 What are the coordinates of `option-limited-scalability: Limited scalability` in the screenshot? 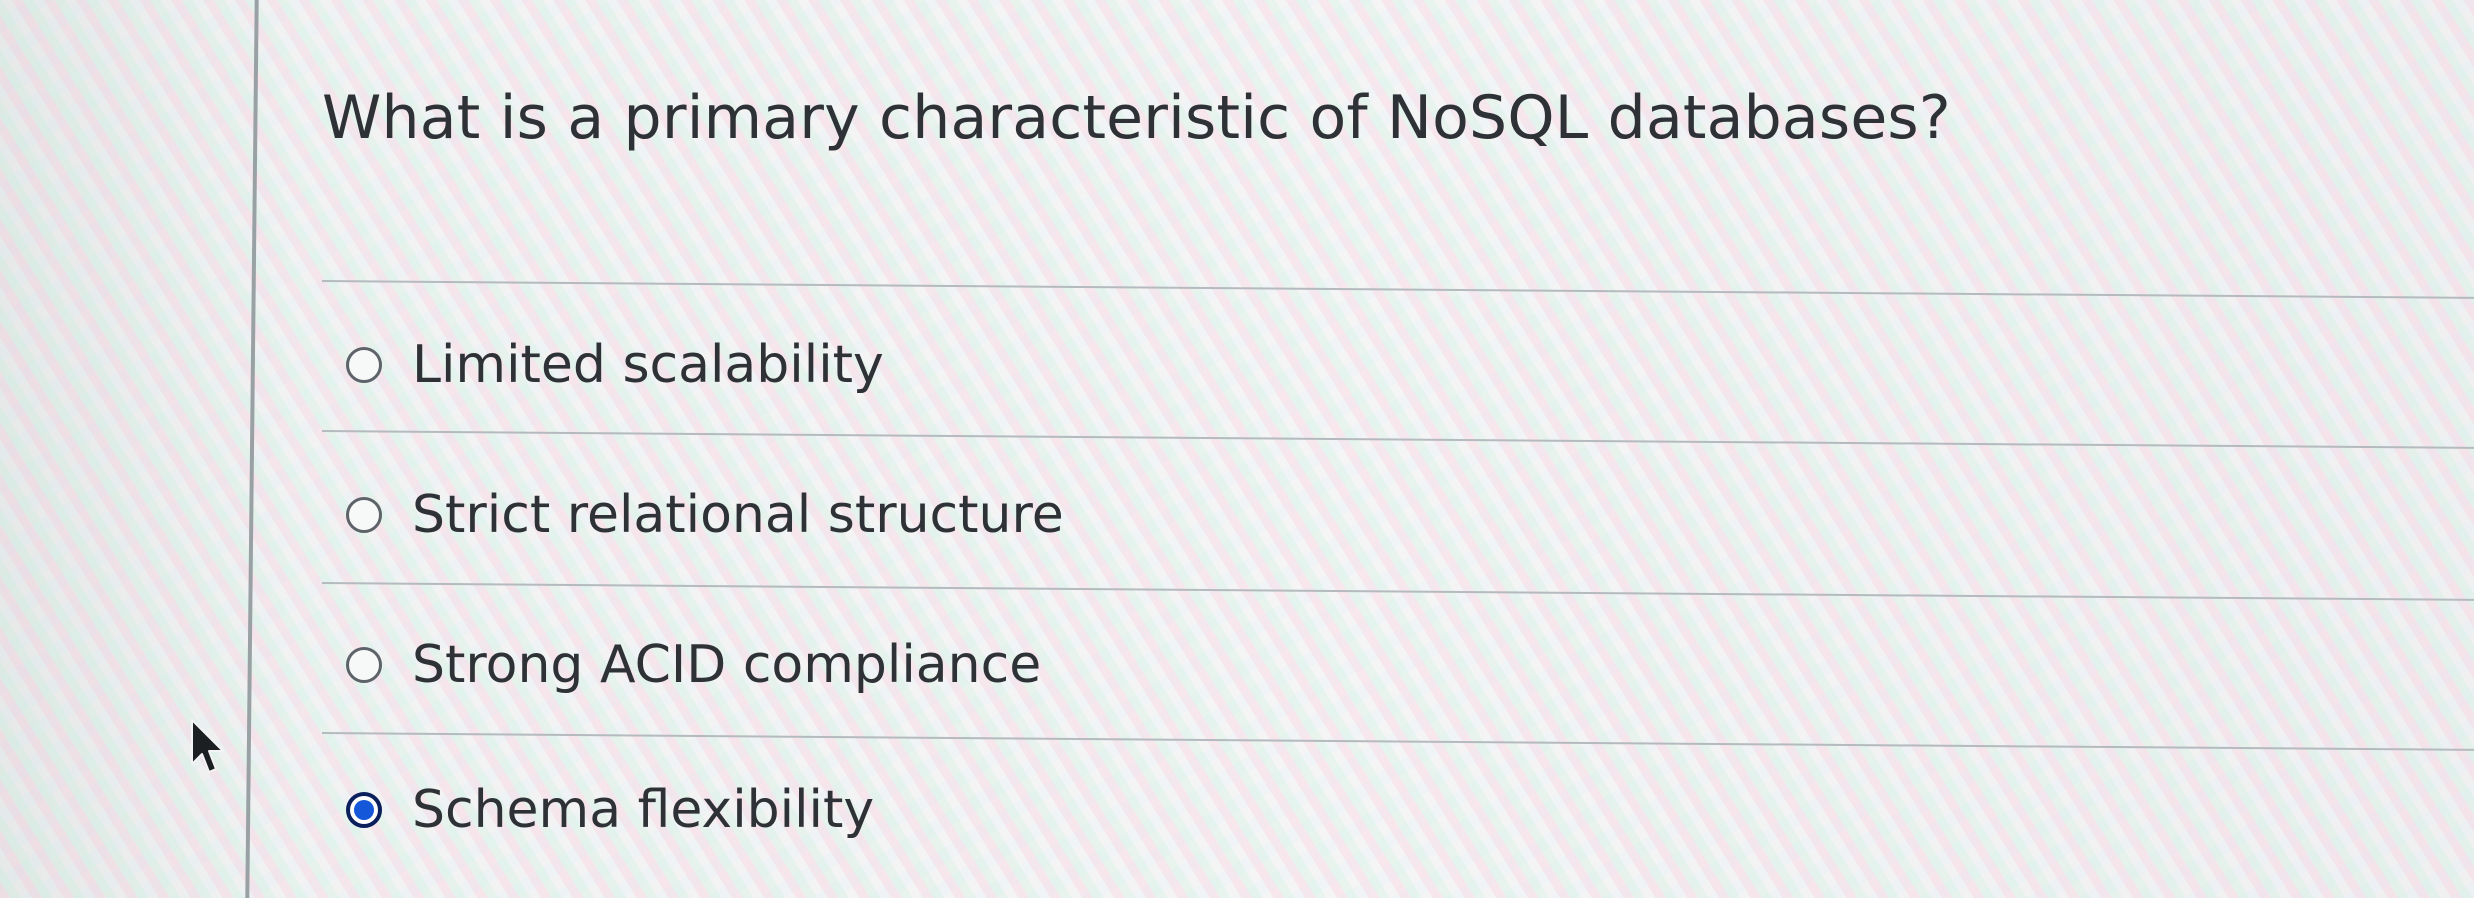 It's located at (615, 365).